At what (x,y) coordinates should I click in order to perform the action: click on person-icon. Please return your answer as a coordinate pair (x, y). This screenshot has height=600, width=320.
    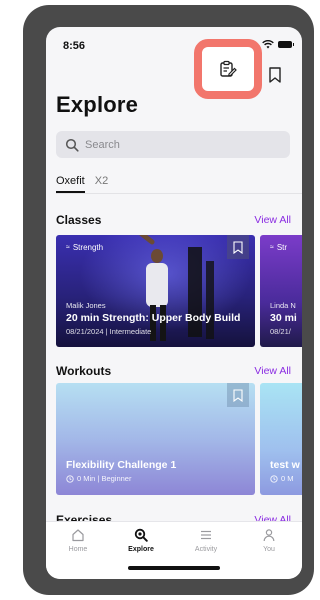
    Looking at the image, I should click on (269, 535).